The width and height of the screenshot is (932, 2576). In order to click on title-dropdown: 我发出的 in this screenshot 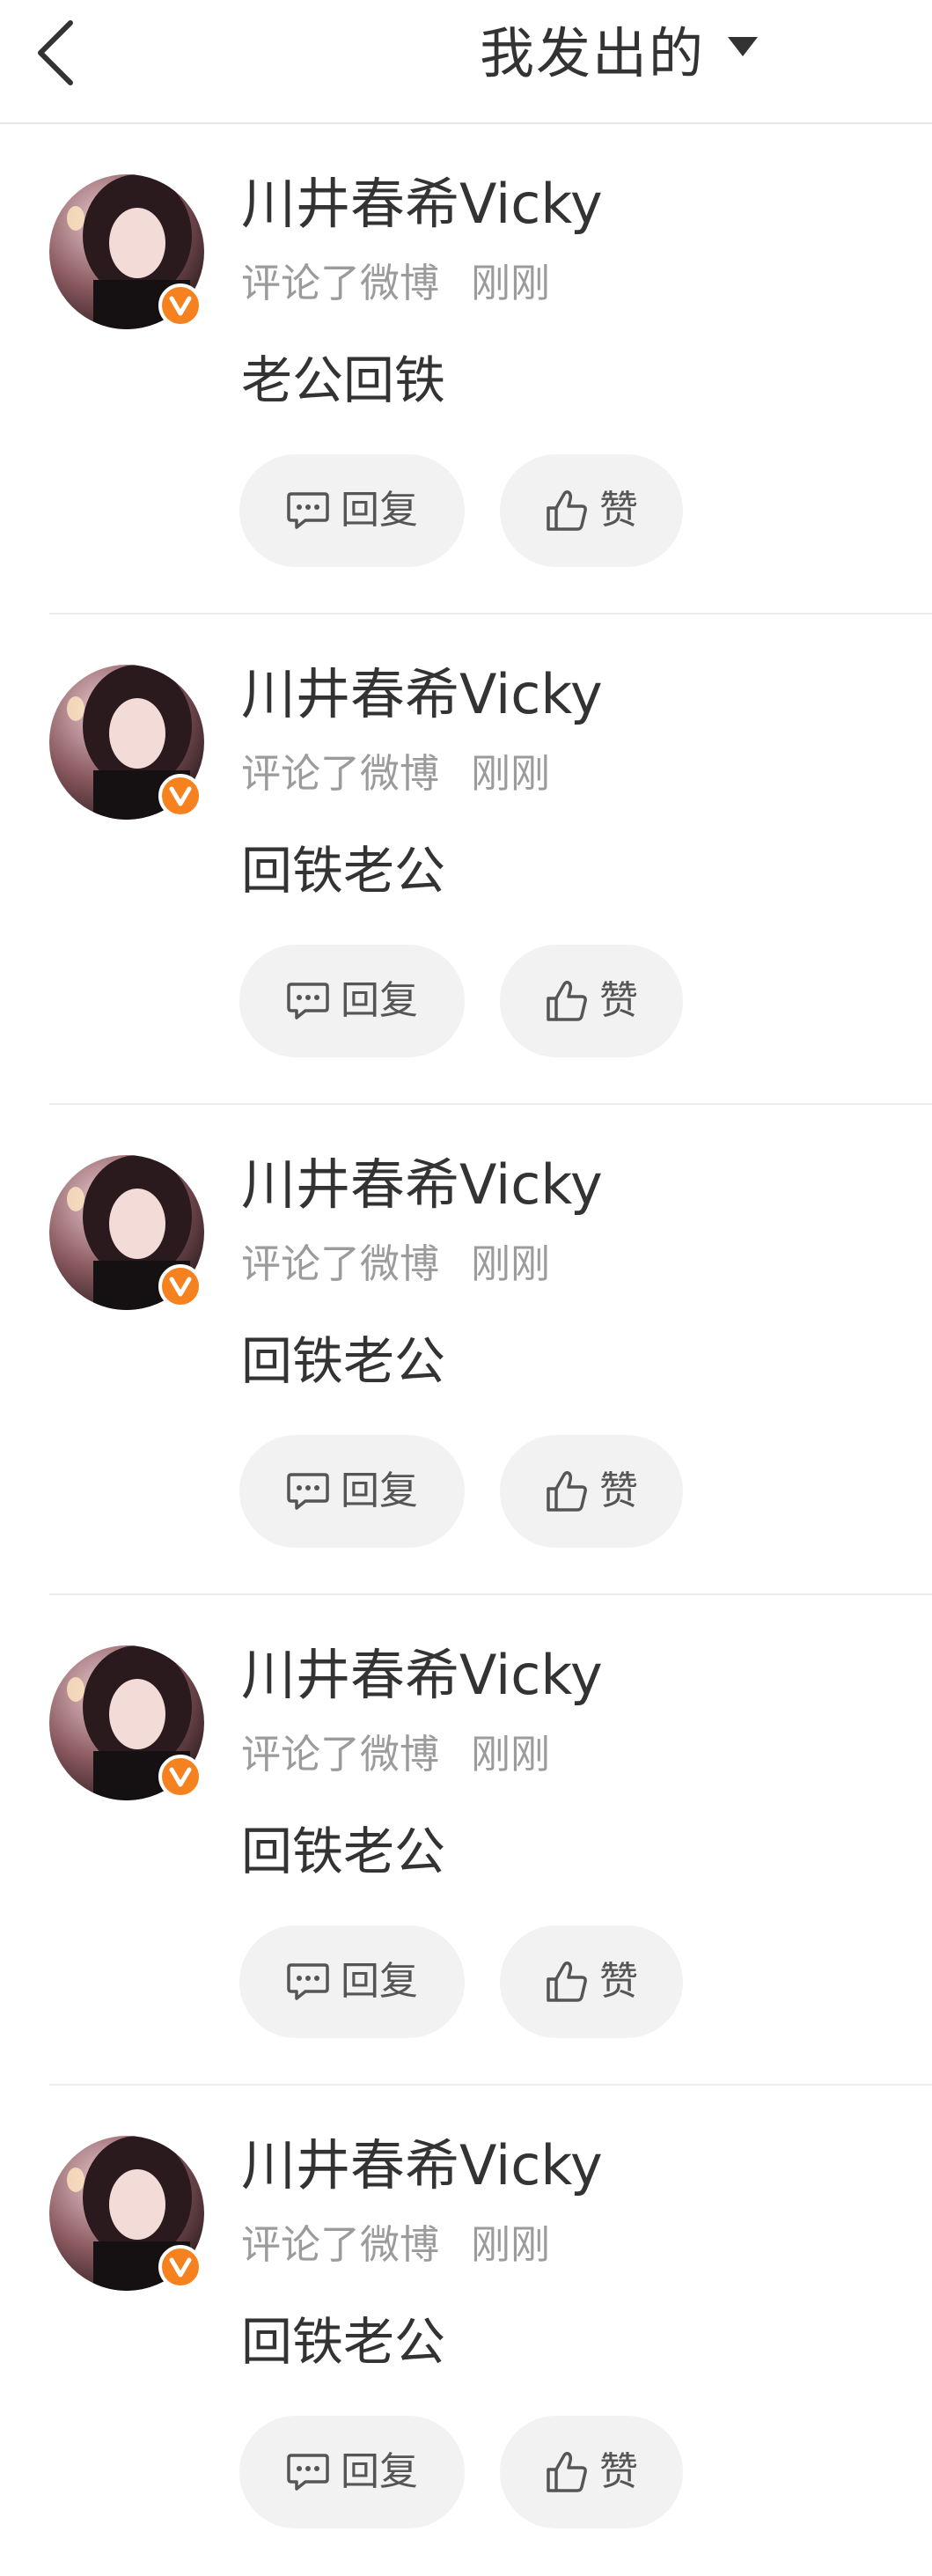, I will do `click(620, 49)`.